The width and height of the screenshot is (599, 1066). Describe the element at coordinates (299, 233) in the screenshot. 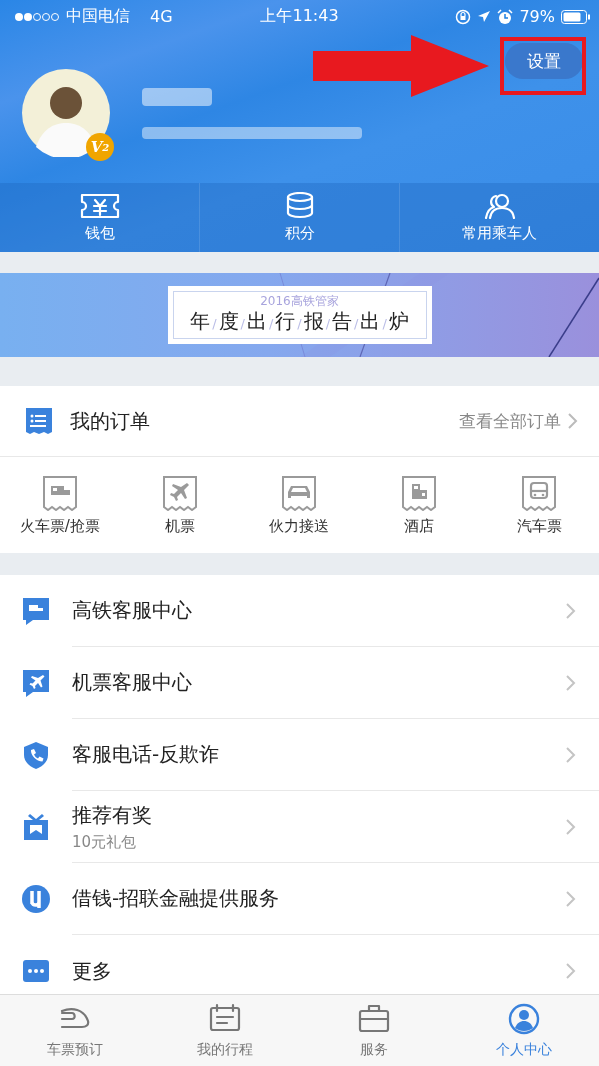

I see `shortcut-link: 积分` at that location.